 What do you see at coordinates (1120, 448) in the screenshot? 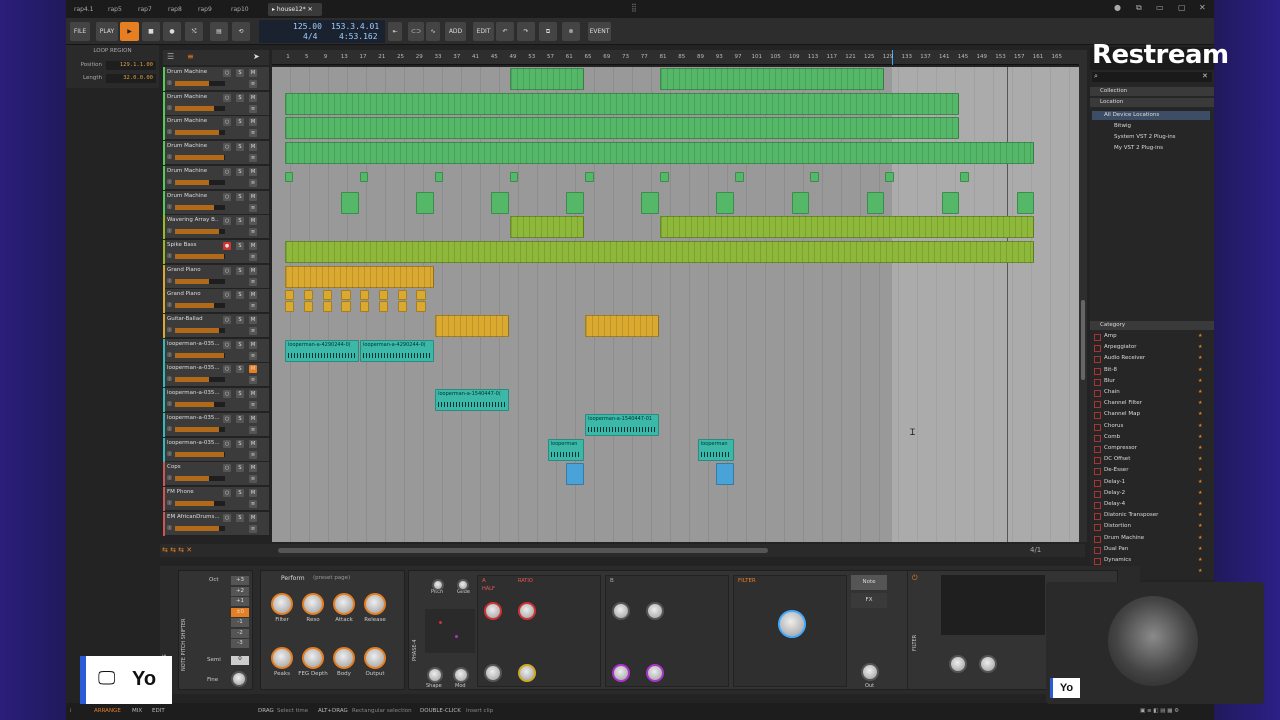
I see `category-item: Compressor` at bounding box center [1120, 448].